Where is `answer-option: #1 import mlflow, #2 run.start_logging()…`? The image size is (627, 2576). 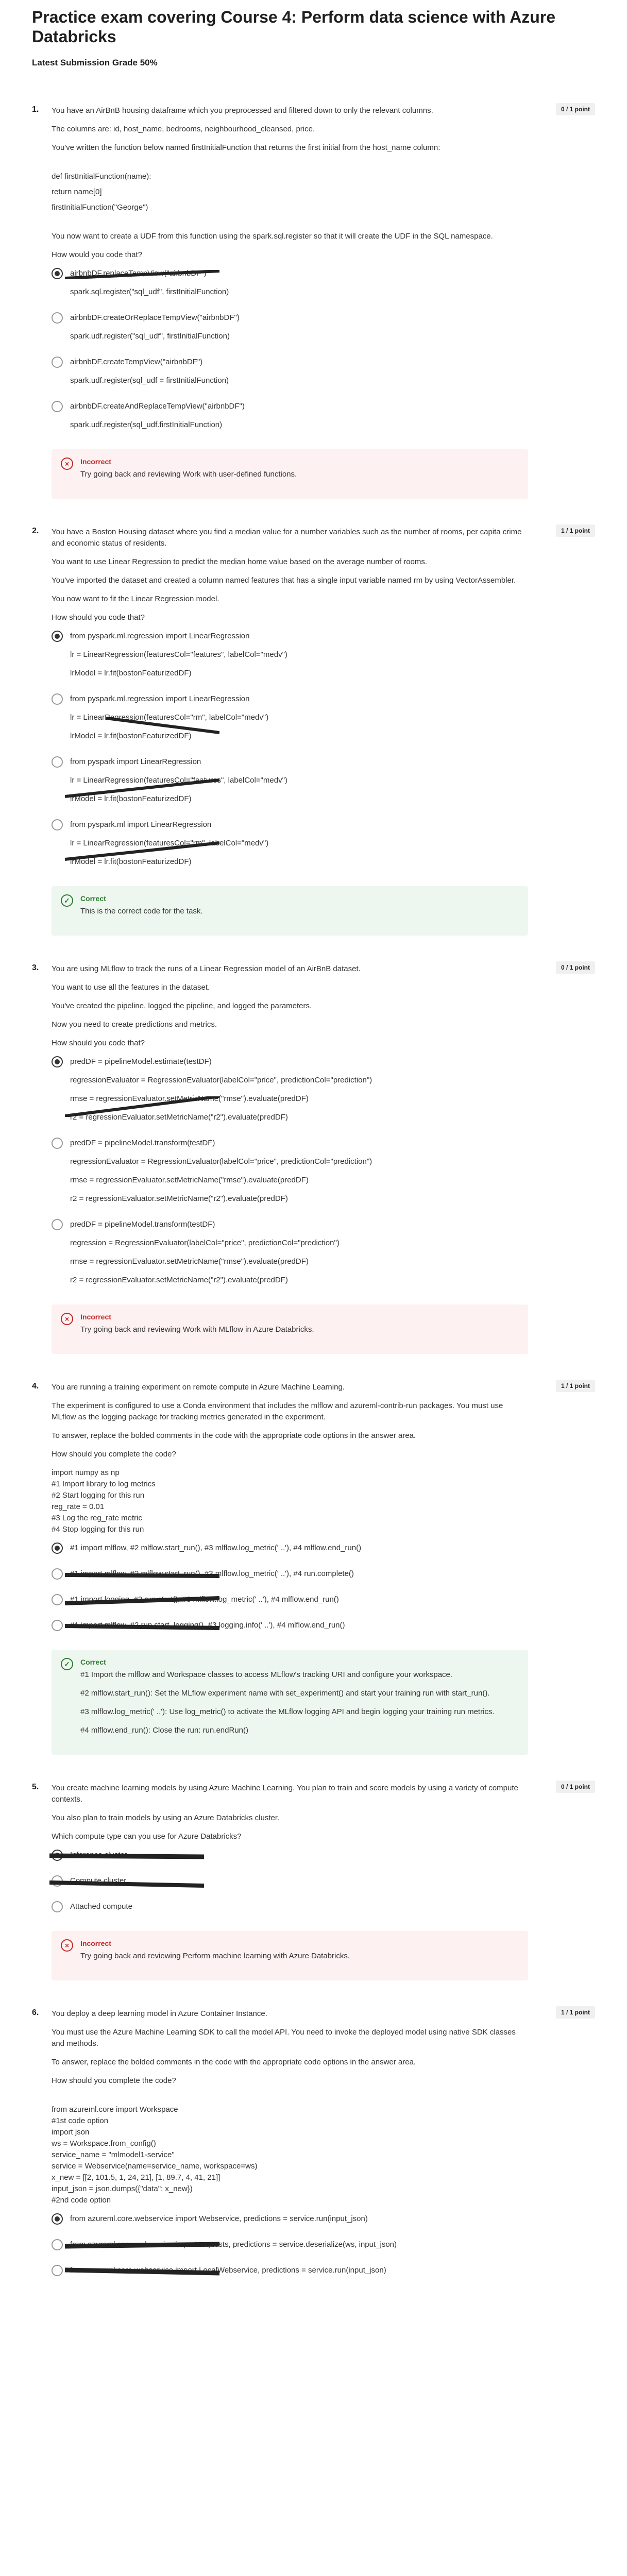
answer-option: #1 import mlflow, #2 run.start_logging()… is located at coordinates (323, 1629).